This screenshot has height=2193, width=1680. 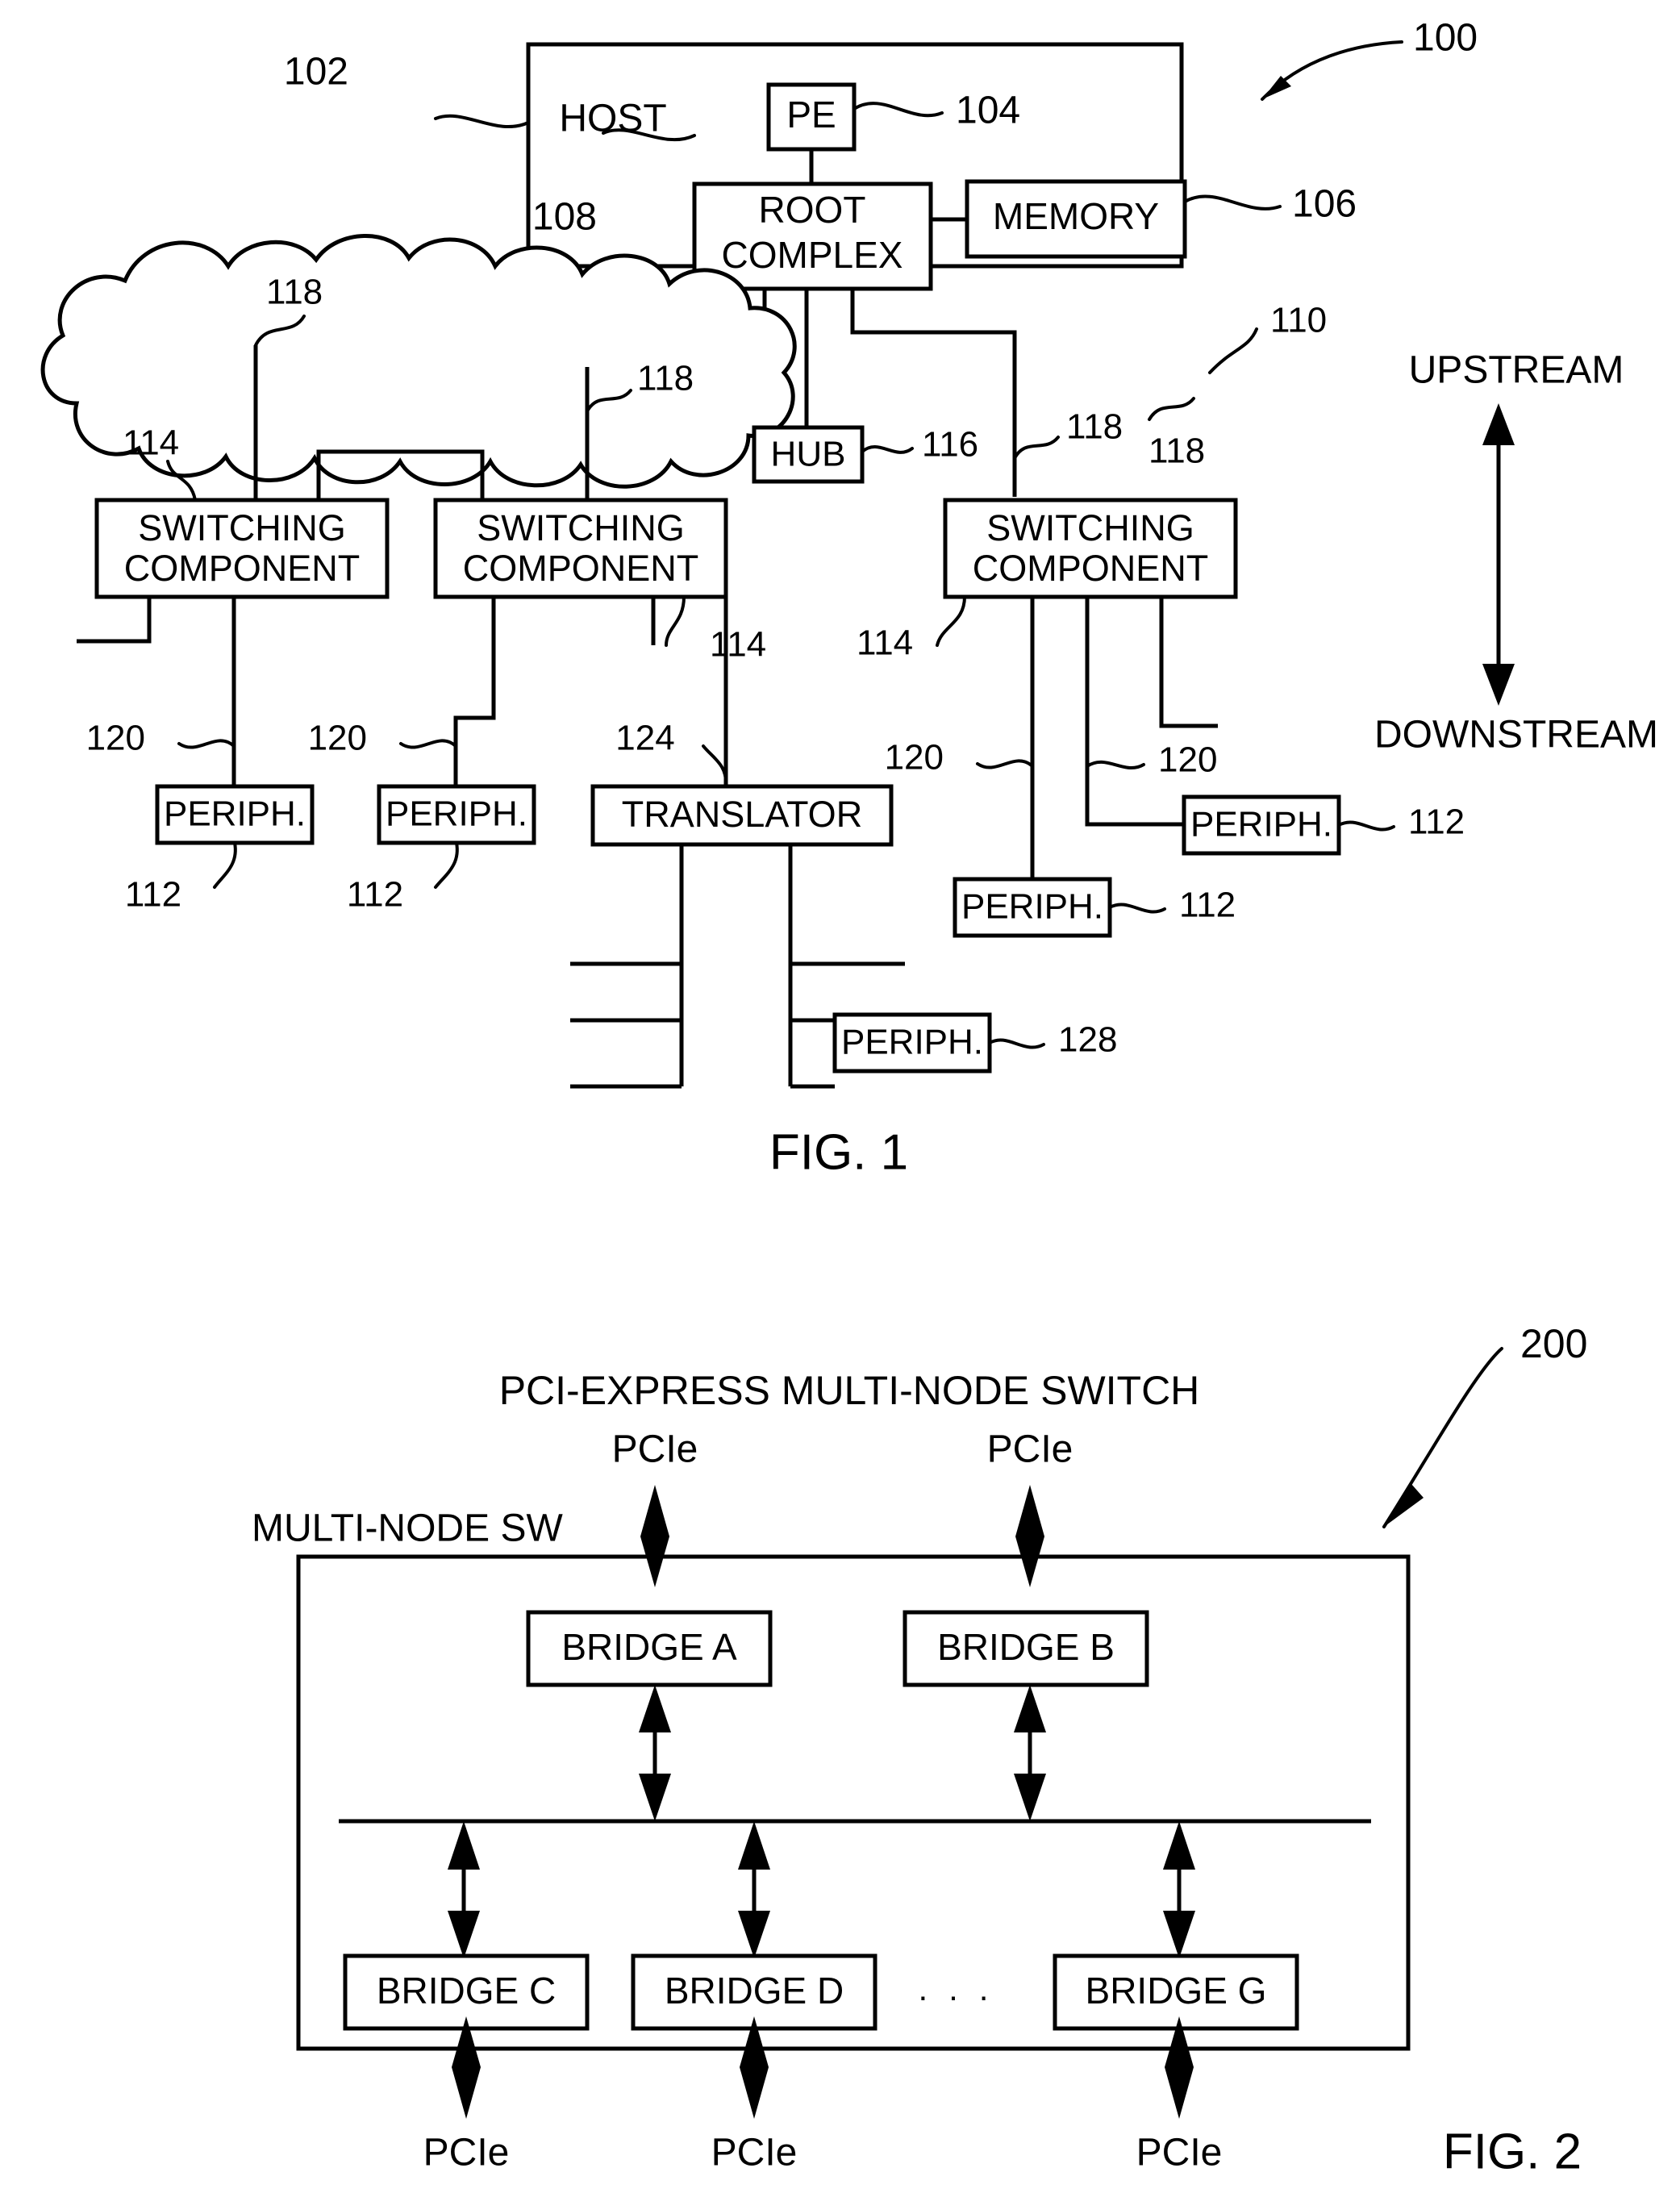 What do you see at coordinates (1017, 1043) in the screenshot?
I see `ref-128-leader` at bounding box center [1017, 1043].